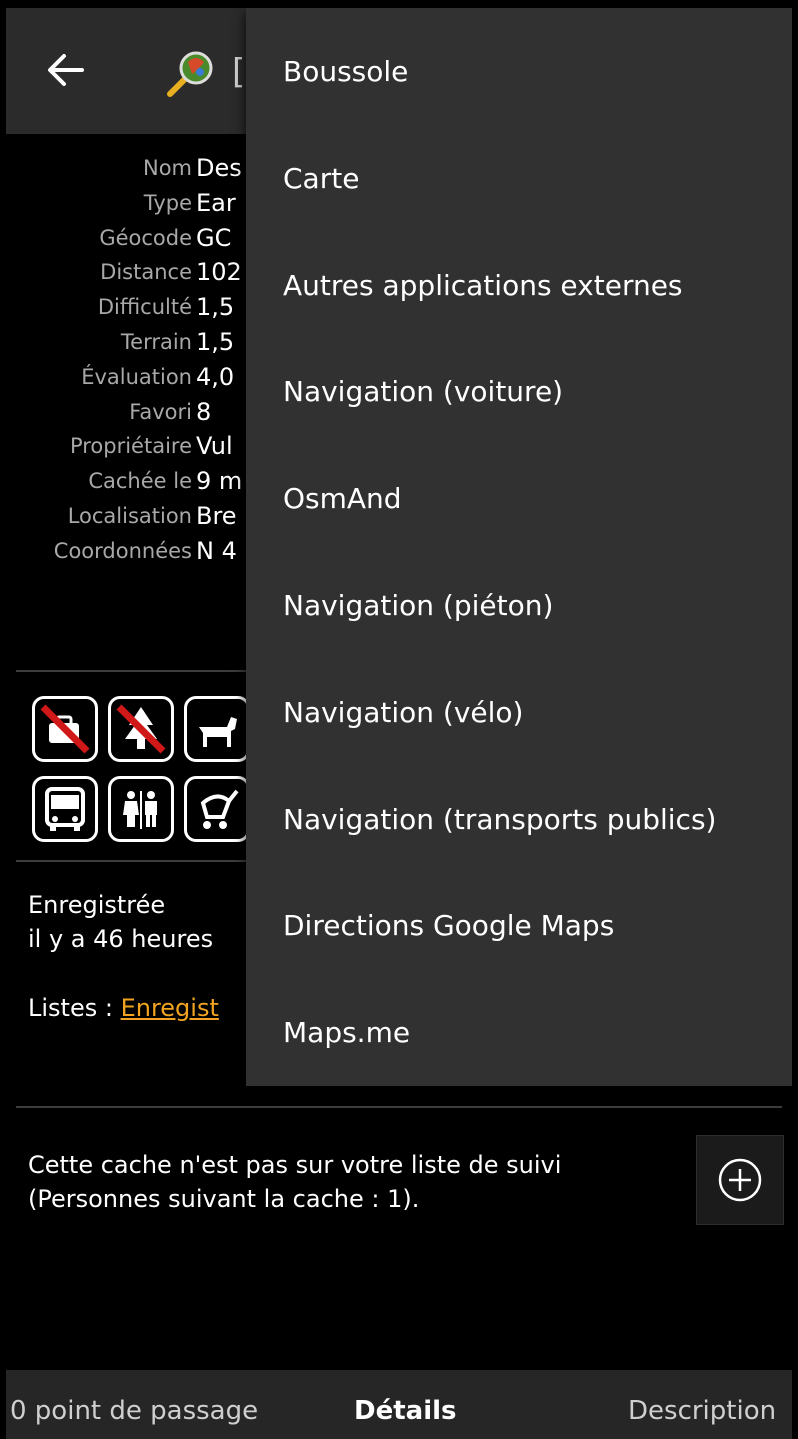 Image resolution: width=798 pixels, height=1439 pixels. I want to click on detail-label: Cachée le, so click(140, 481).